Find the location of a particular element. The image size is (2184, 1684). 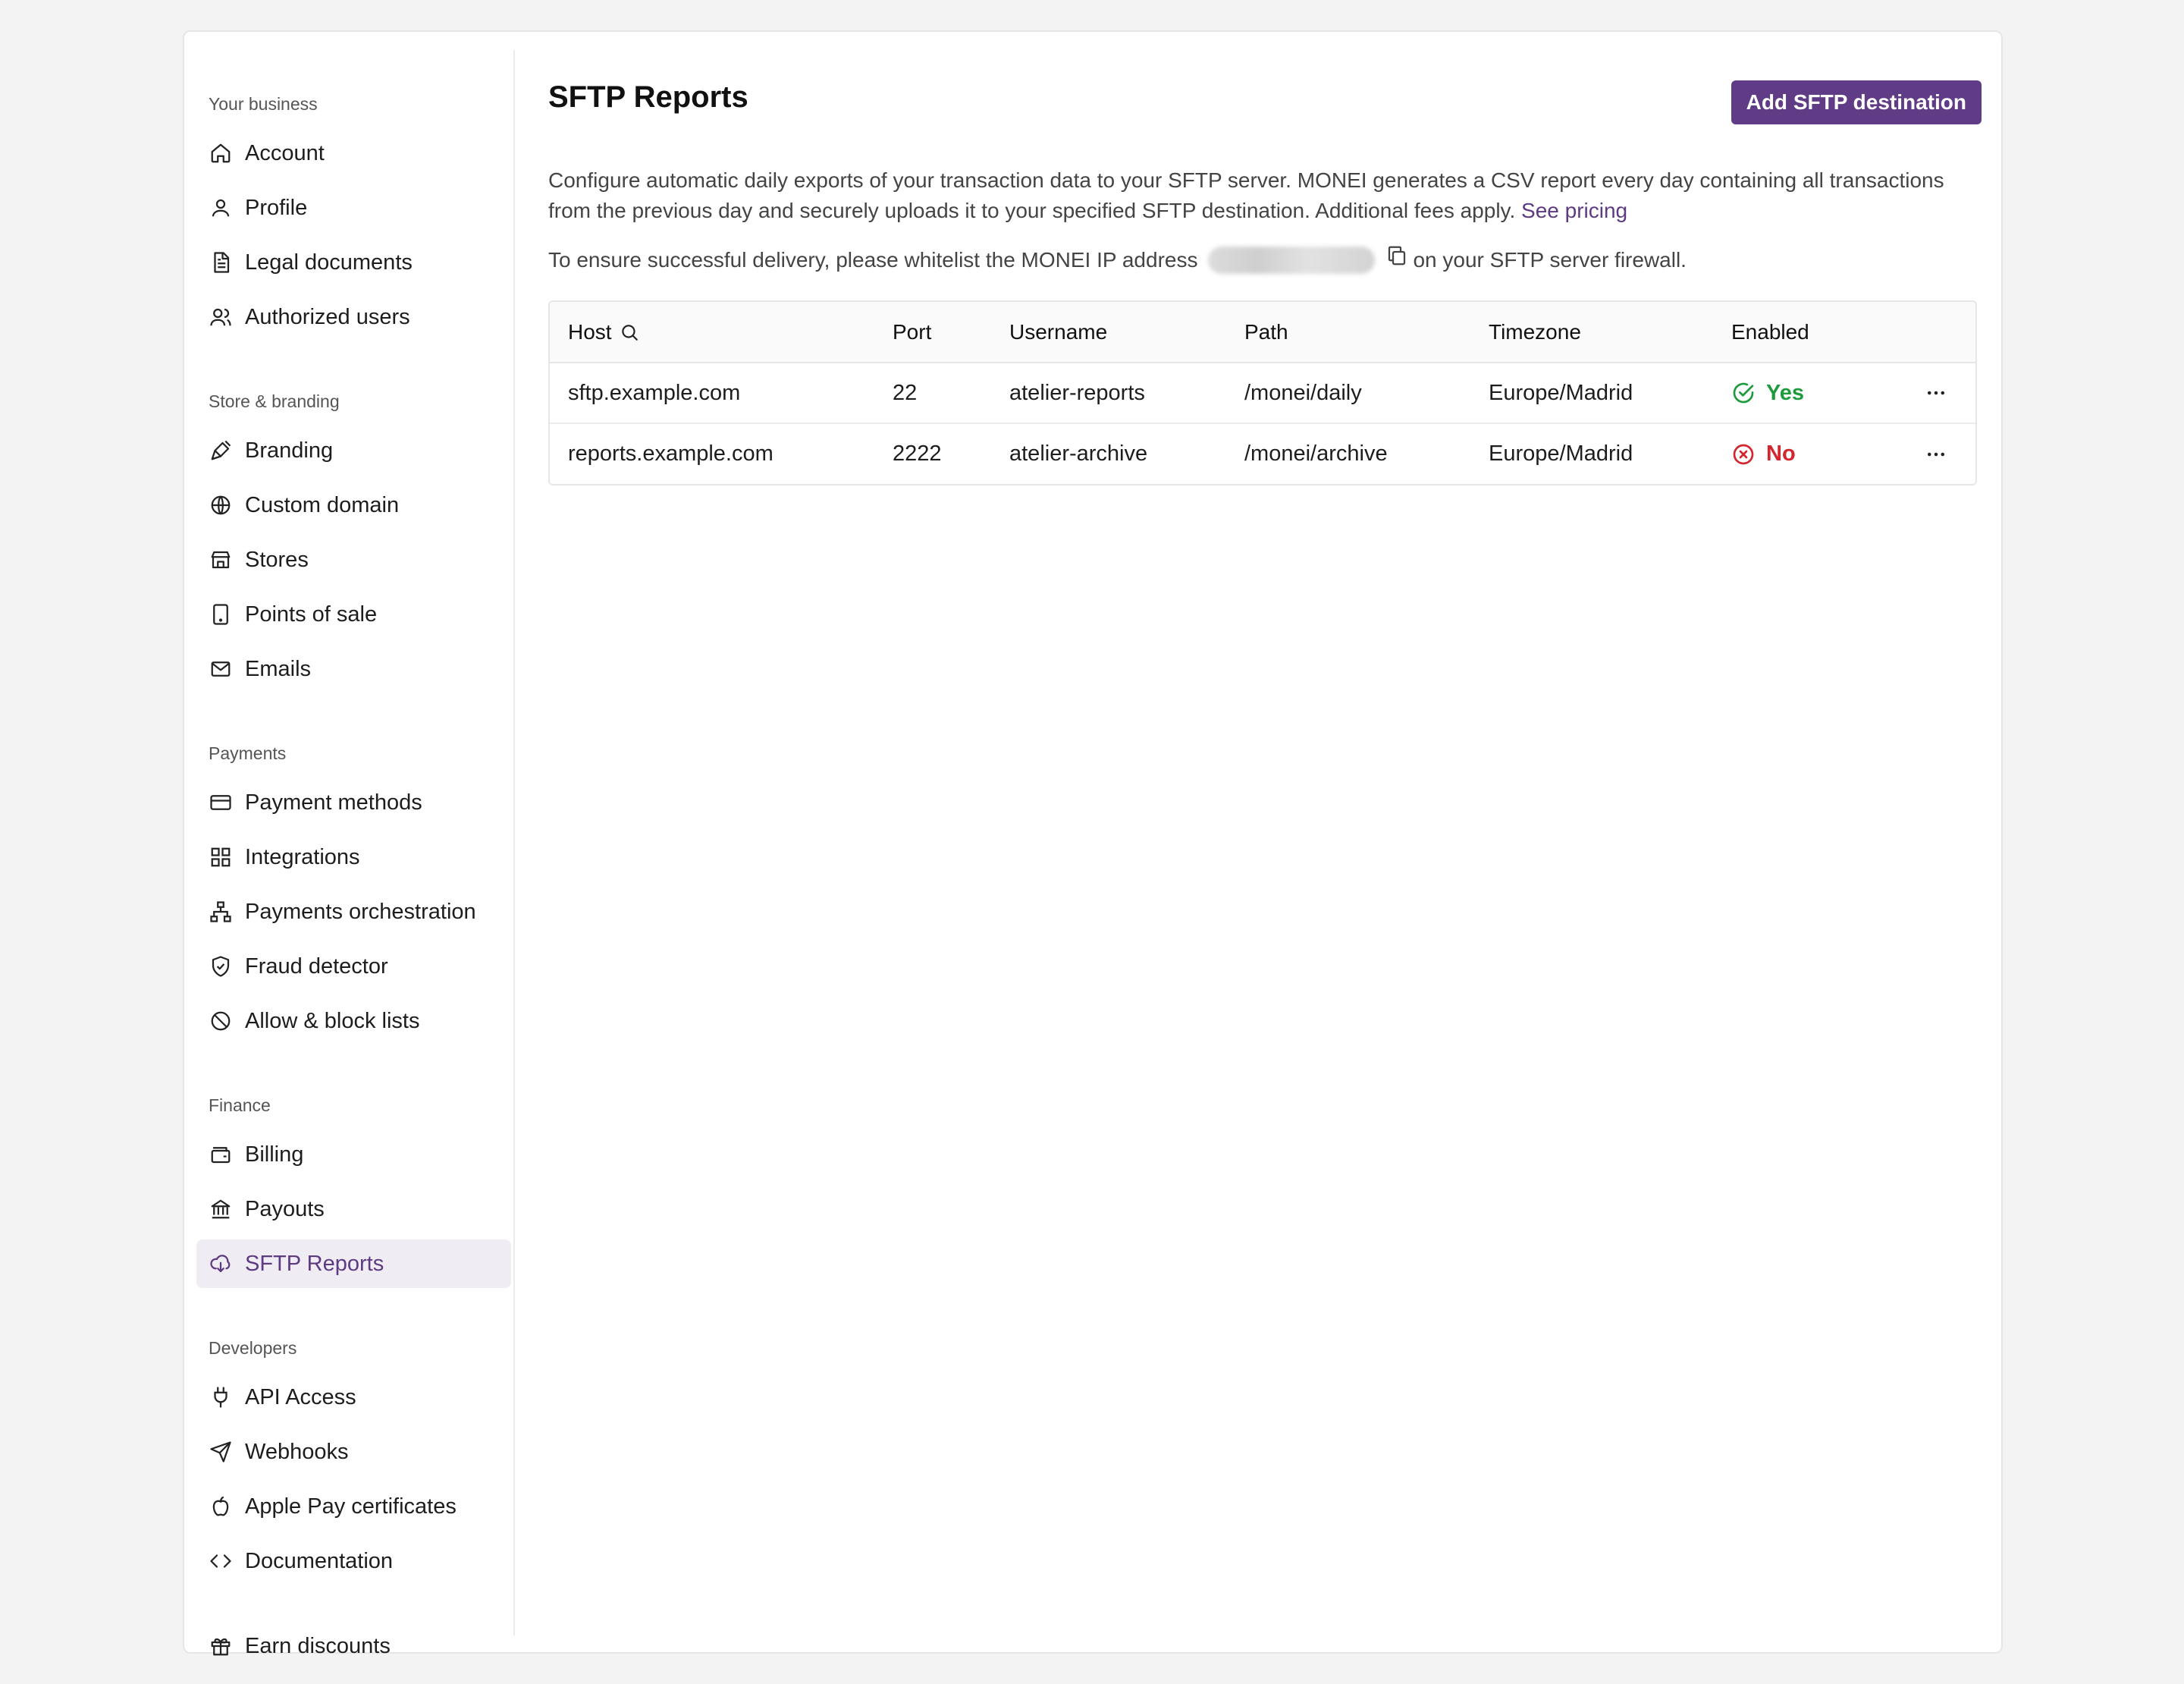

sidebar-item-account: Account is located at coordinates (353, 153).